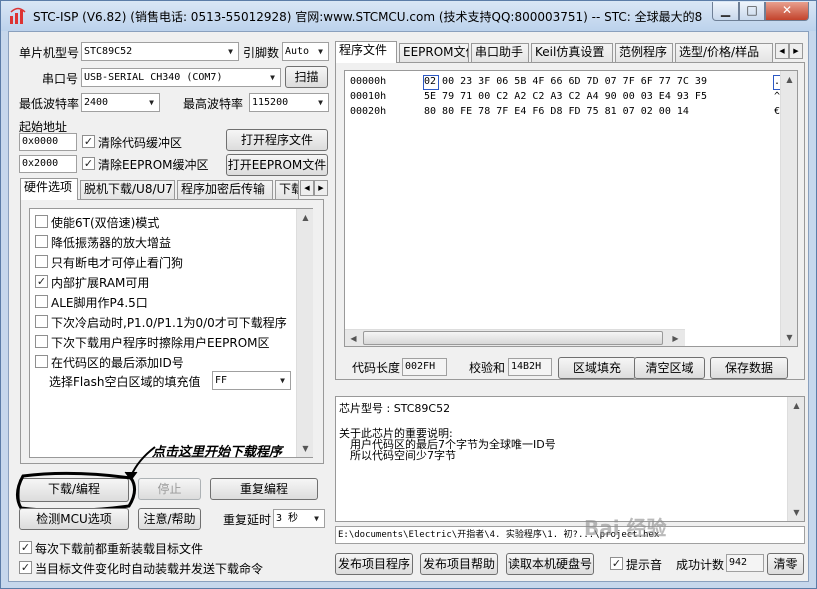 This screenshot has width=817, height=589. I want to click on detect-mcu-button: 检测MCU选项, so click(74, 519).